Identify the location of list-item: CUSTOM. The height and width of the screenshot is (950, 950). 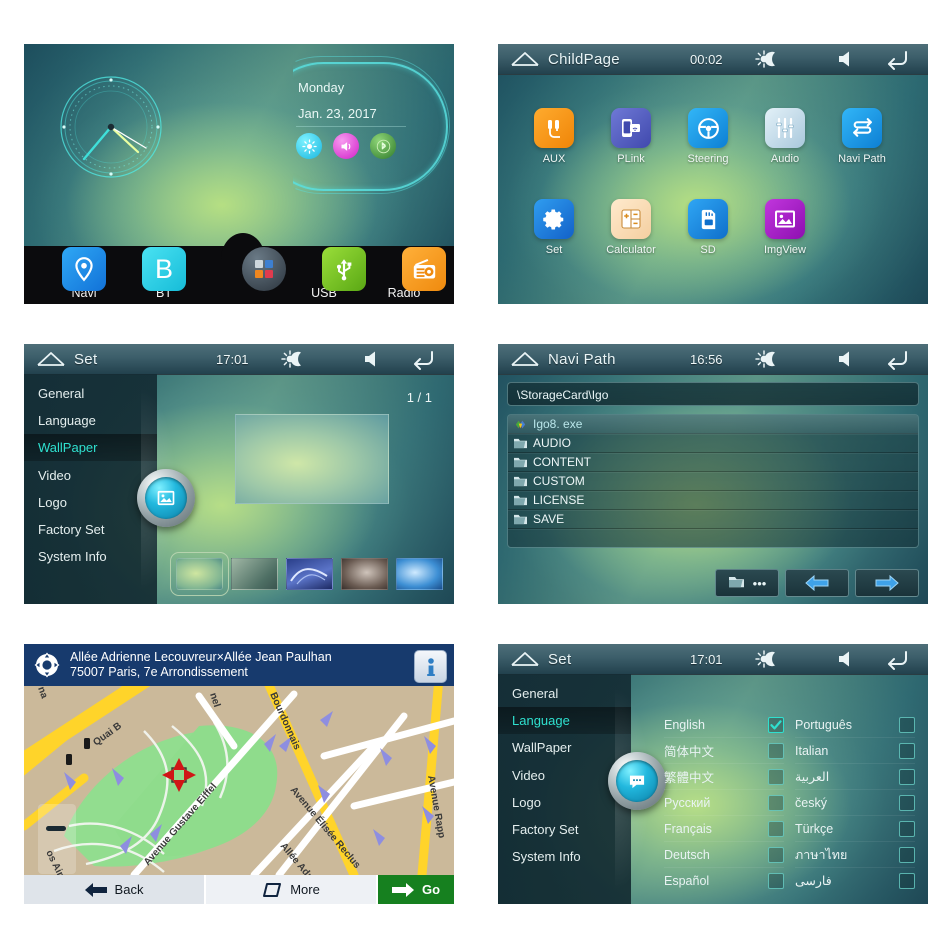
(713, 481).